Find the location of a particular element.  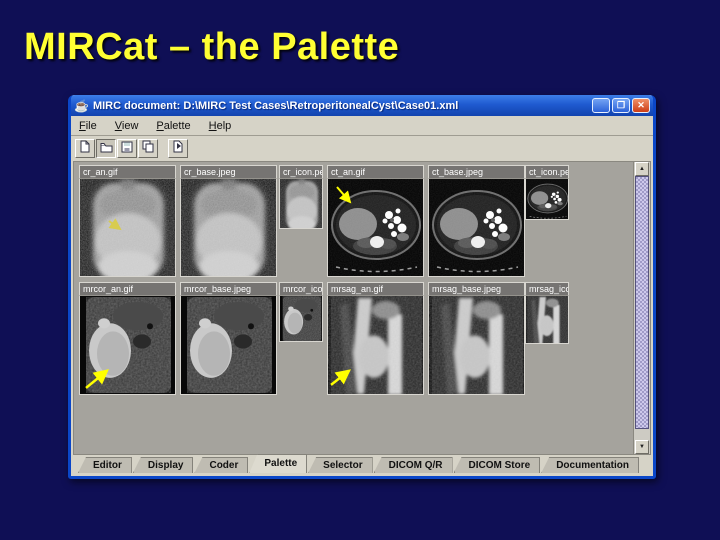

image-filename-label: ct_an.gif is located at coordinates (375, 171).